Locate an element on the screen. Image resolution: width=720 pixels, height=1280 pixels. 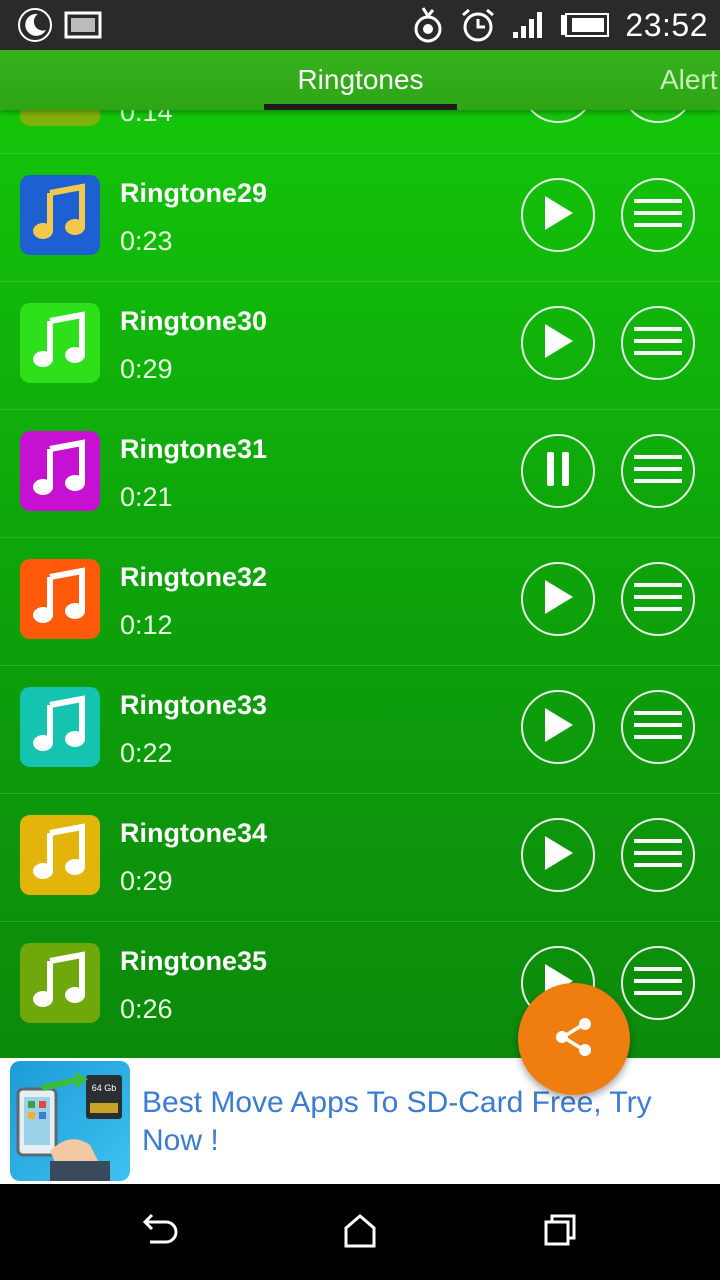
ringtone-duration: 0:26 is located at coordinates (146, 1009).